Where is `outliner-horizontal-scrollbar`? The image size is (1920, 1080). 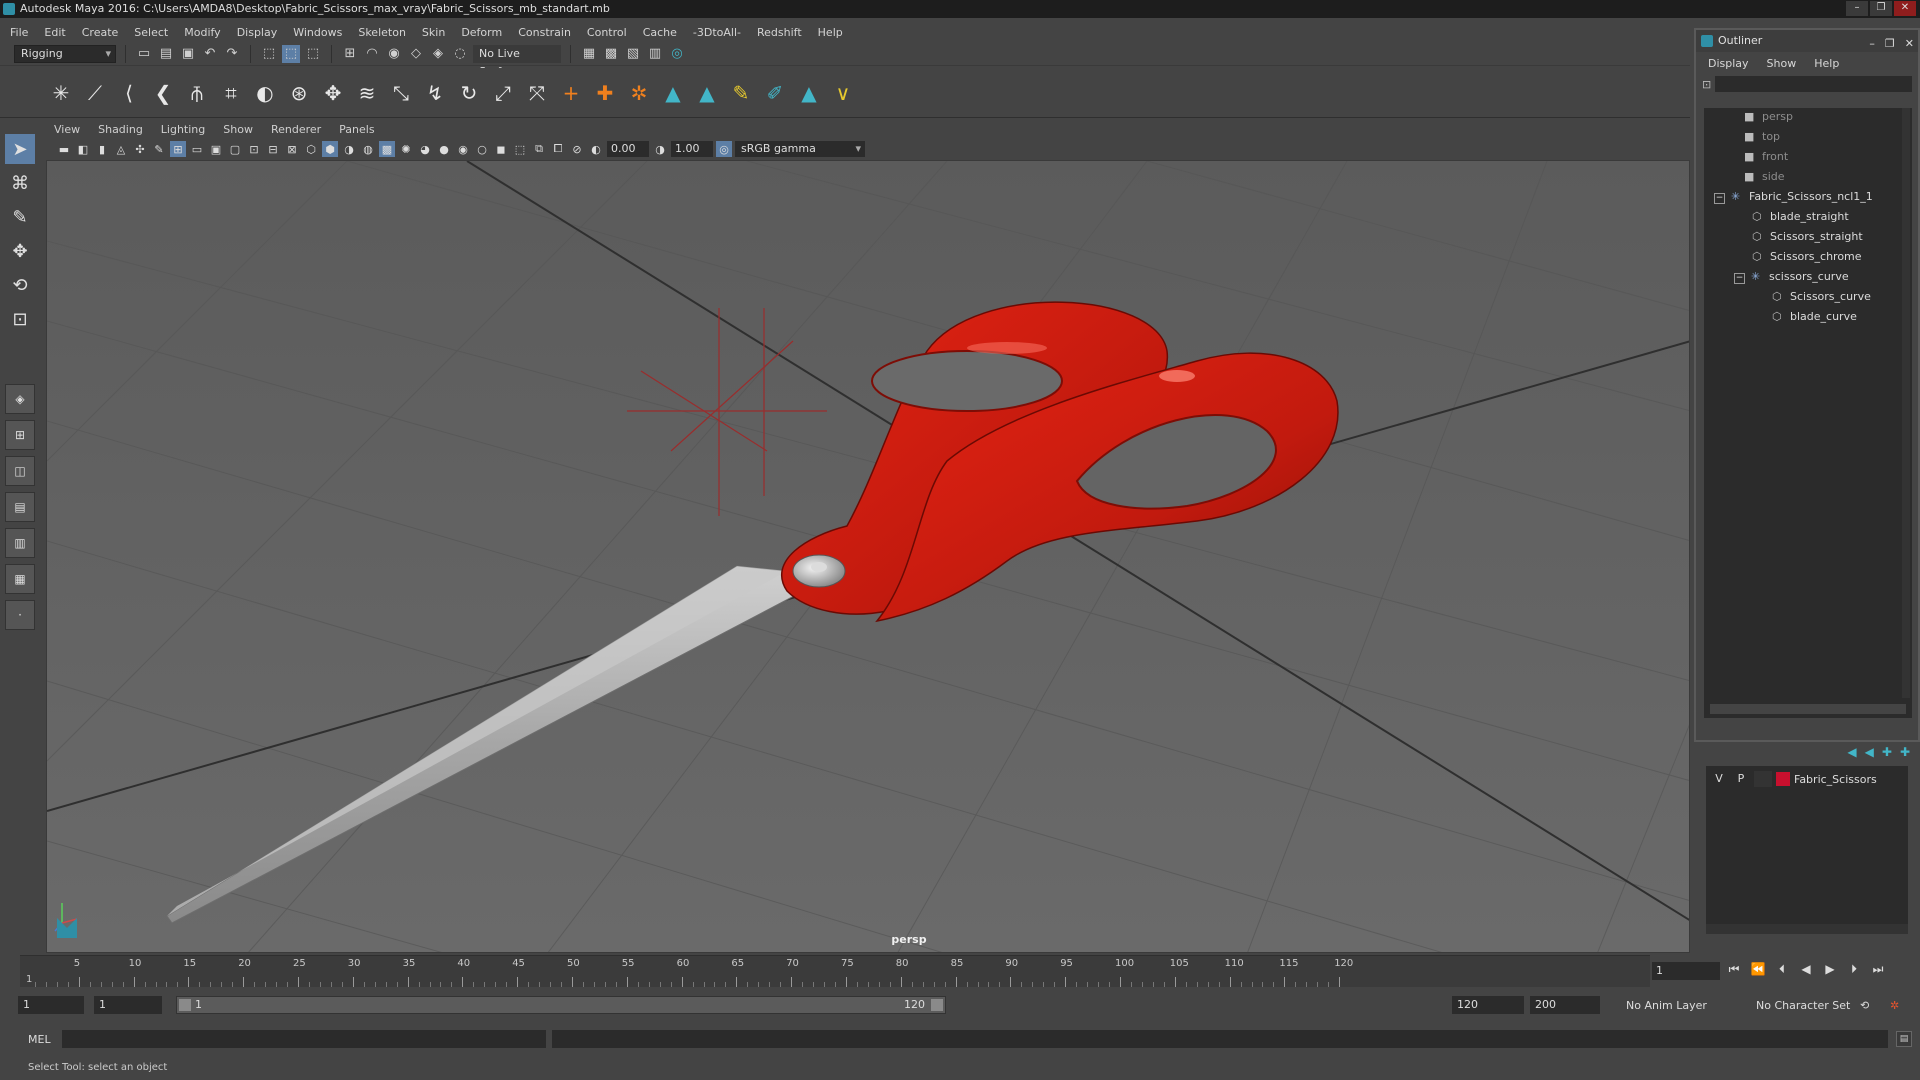
outliner-horizontal-scrollbar is located at coordinates (1808, 709).